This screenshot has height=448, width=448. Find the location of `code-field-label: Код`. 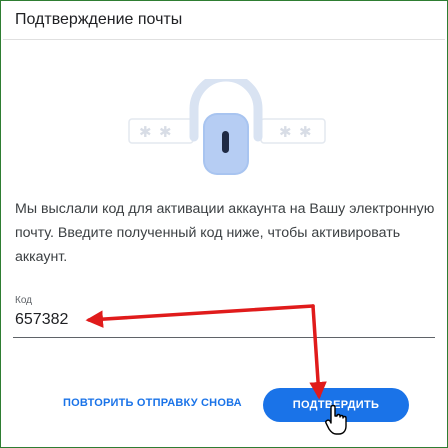

code-field-label: Код is located at coordinates (24, 300).